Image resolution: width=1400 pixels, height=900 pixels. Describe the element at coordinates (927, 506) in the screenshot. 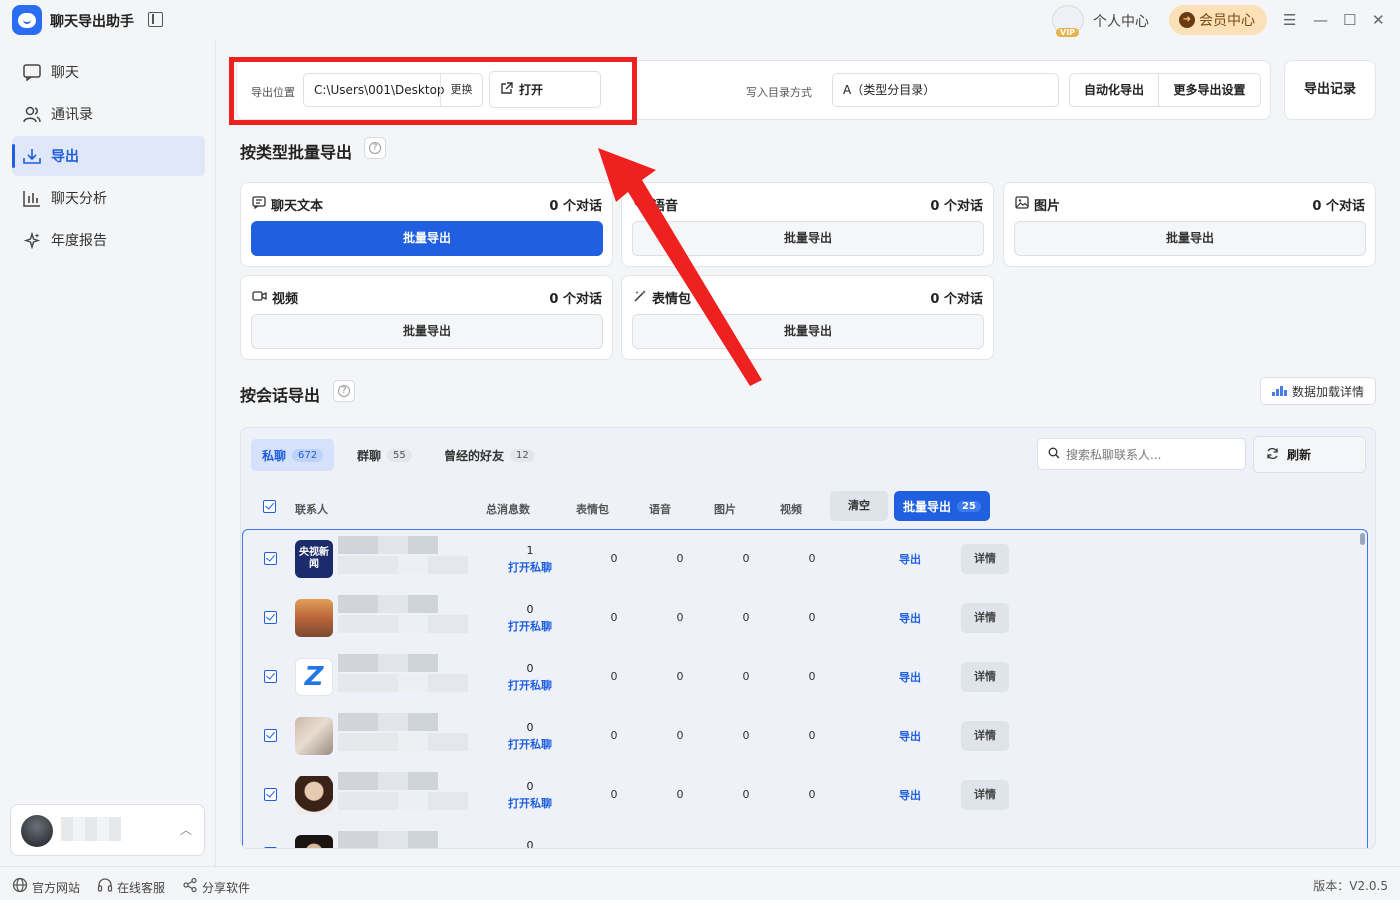

I see `batch-export-label: 批量导出` at that location.